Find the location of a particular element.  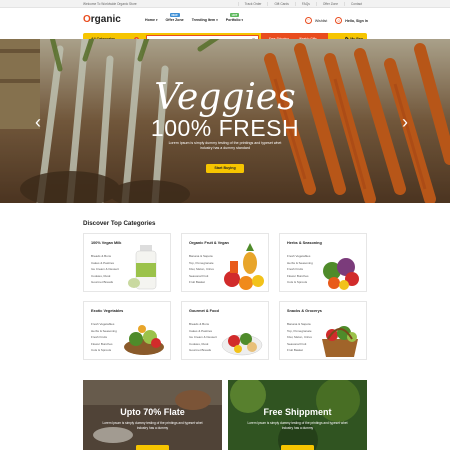

promo-title: Free Shippment is located at coordinates (297, 412).